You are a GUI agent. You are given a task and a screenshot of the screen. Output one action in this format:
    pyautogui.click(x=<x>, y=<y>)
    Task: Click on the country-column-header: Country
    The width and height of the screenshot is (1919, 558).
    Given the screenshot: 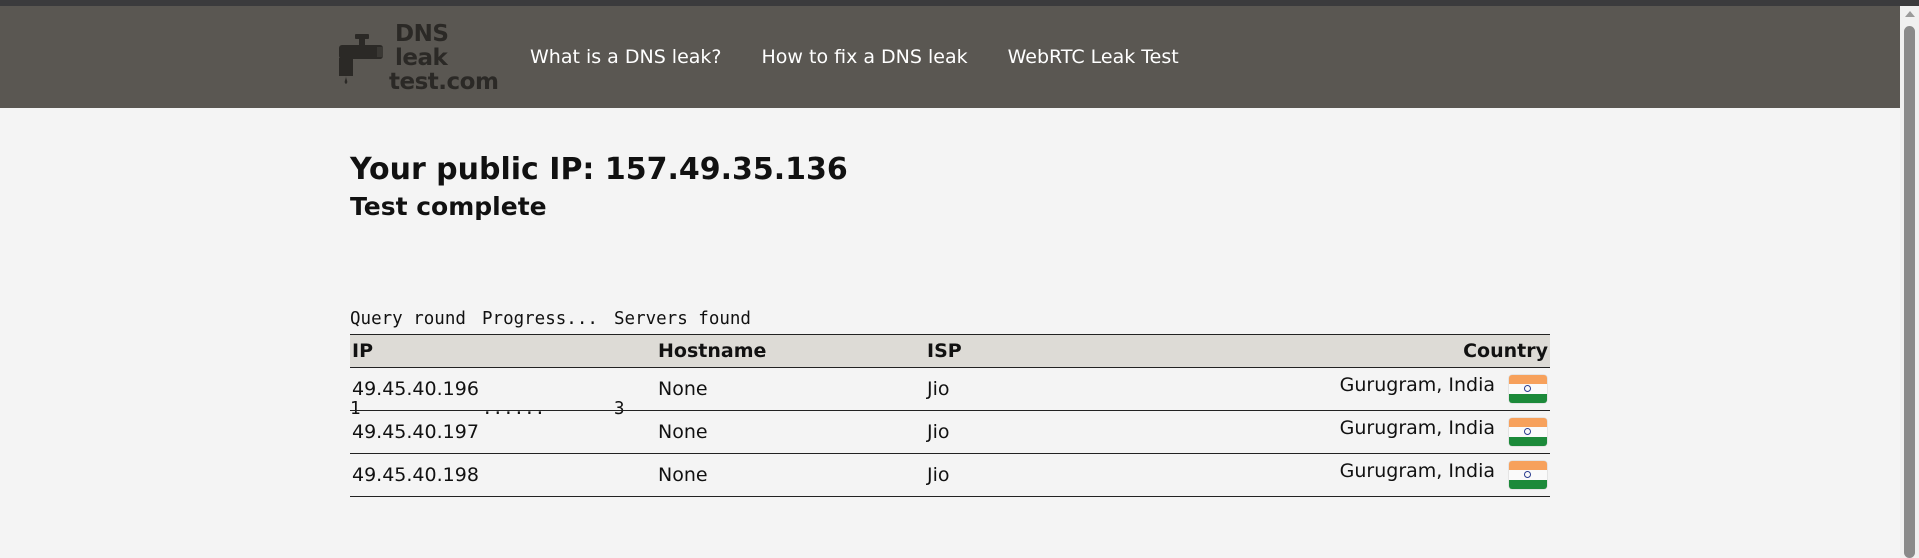 What is the action you would take?
    pyautogui.click(x=1389, y=351)
    